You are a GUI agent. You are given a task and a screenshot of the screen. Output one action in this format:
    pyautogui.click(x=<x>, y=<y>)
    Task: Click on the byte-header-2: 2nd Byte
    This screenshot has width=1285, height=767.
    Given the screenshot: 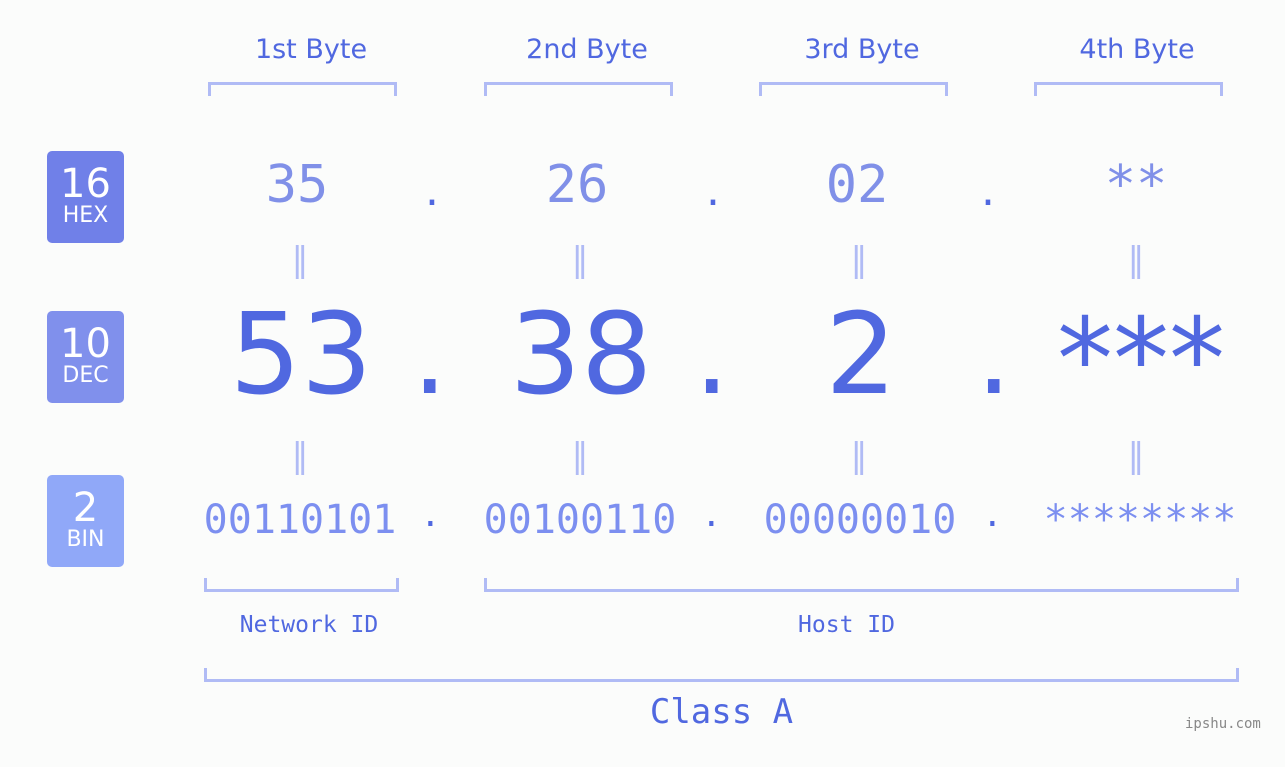 What is the action you would take?
    pyautogui.click(x=587, y=49)
    